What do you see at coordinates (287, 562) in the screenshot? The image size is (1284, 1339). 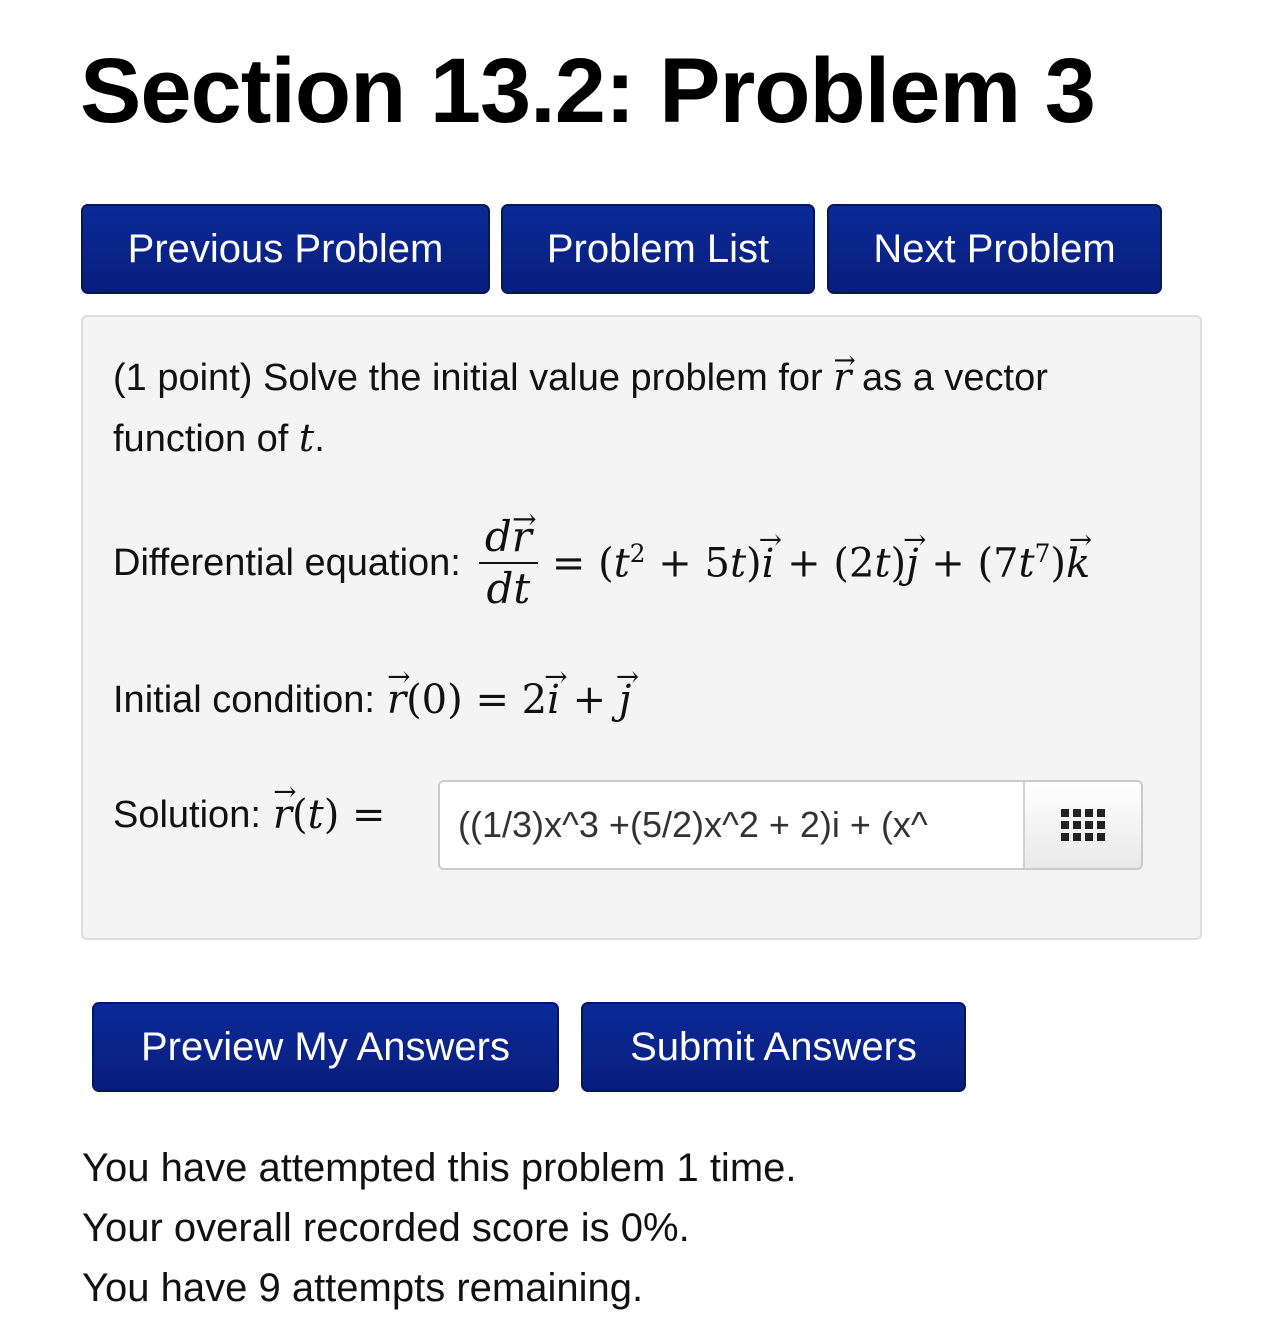 I see `differential-label: Differential equation:` at bounding box center [287, 562].